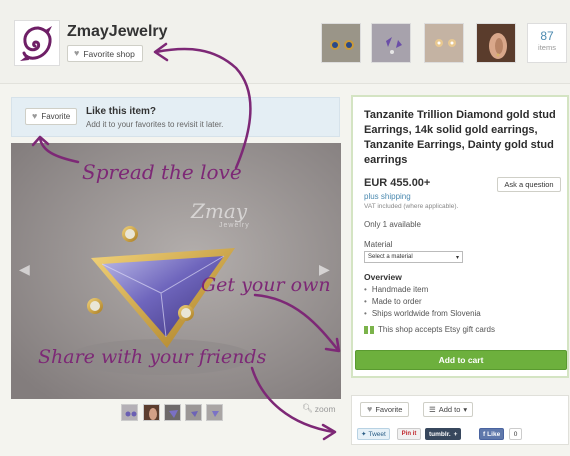  Describe the element at coordinates (422, 314) in the screenshot. I see `overview-item: Ships worldwide from Slovenia` at that location.